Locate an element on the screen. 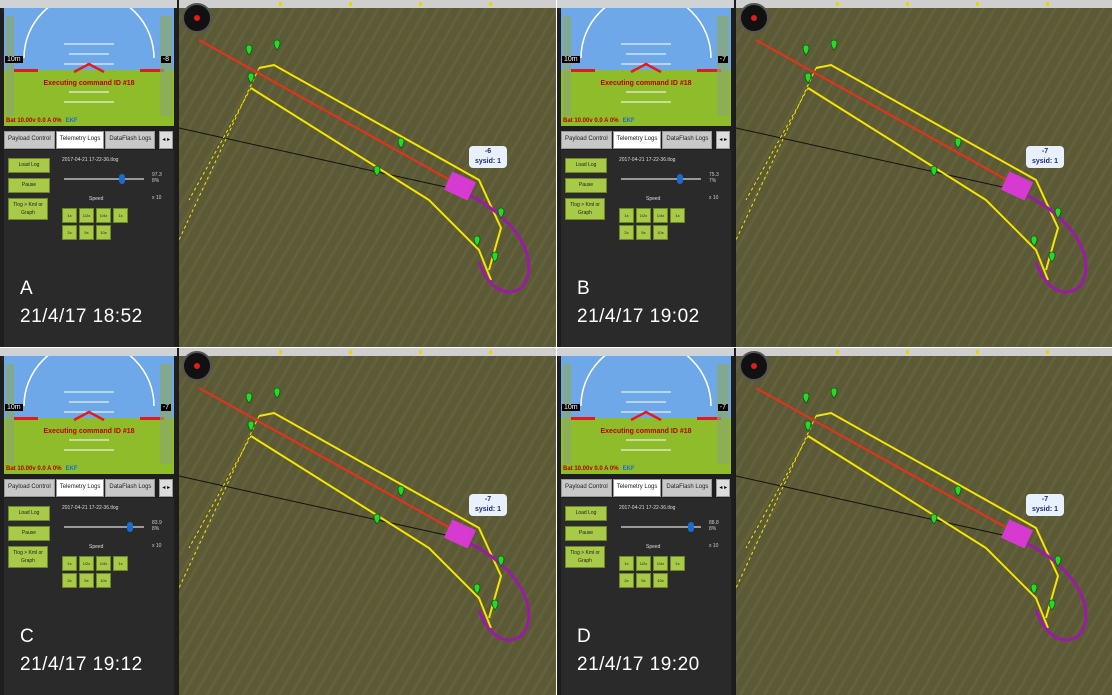  sysid-label: -7 sysid: 1 is located at coordinates (1045, 157).